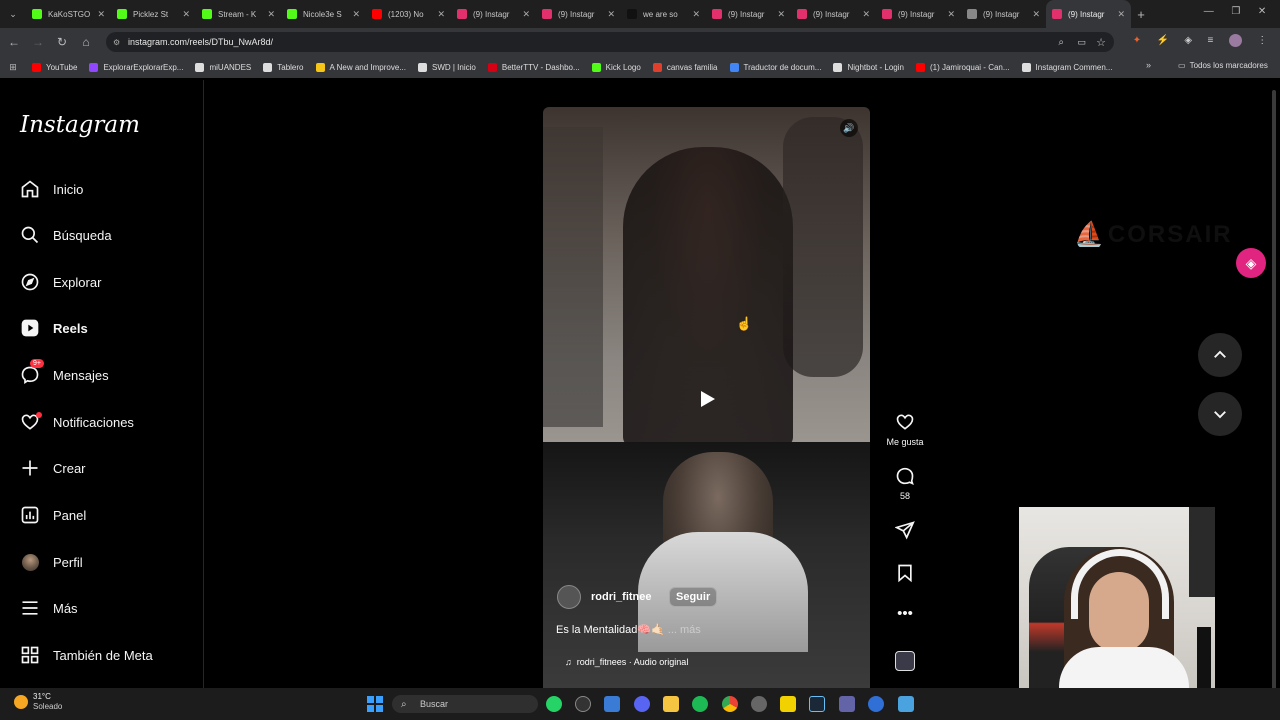 The image size is (1280, 720). What do you see at coordinates (1274, 390) in the screenshot?
I see `scrollbar-thumb` at bounding box center [1274, 390].